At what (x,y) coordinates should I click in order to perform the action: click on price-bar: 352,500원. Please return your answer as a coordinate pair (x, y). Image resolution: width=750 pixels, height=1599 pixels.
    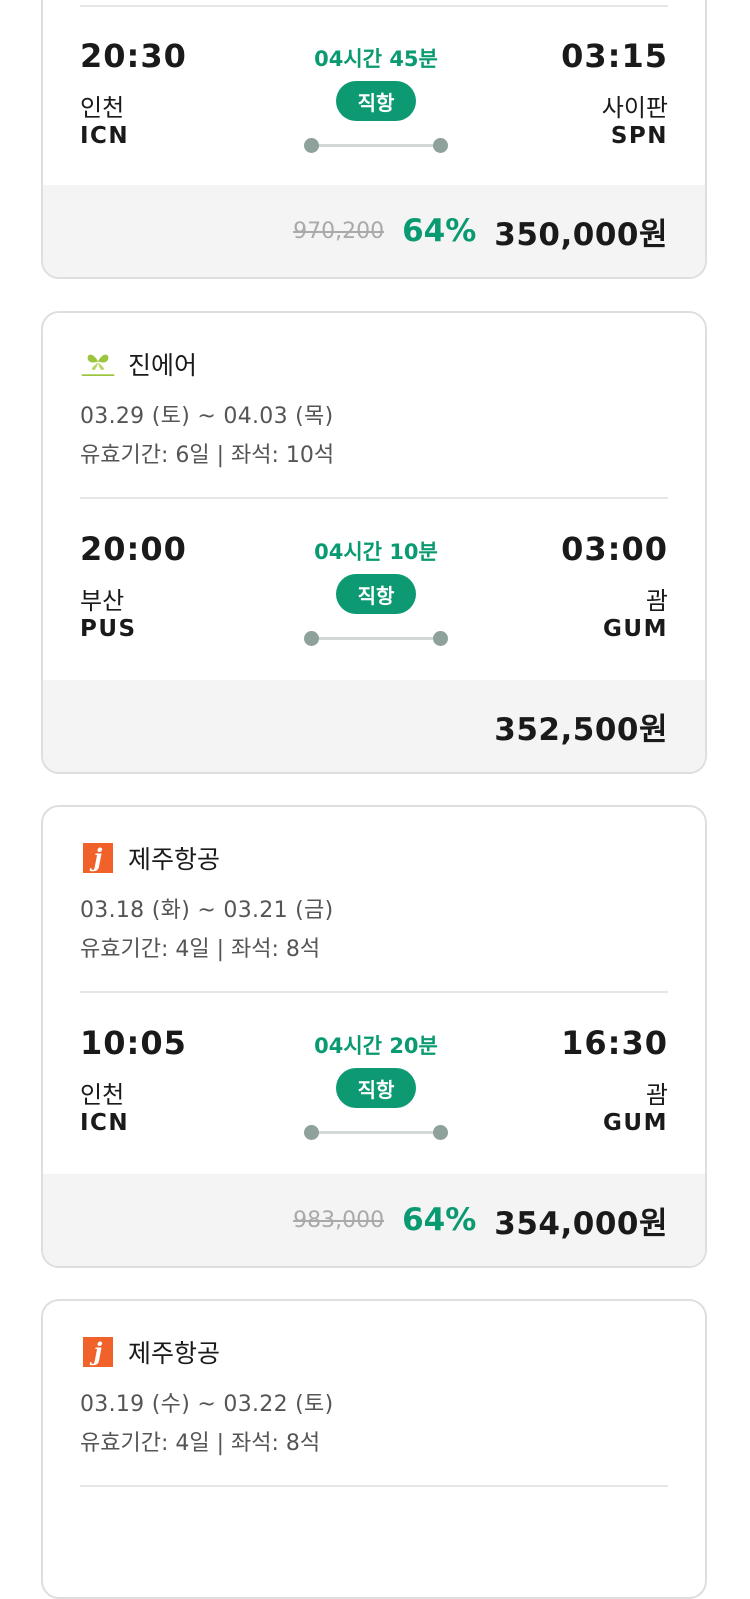
    Looking at the image, I should click on (374, 726).